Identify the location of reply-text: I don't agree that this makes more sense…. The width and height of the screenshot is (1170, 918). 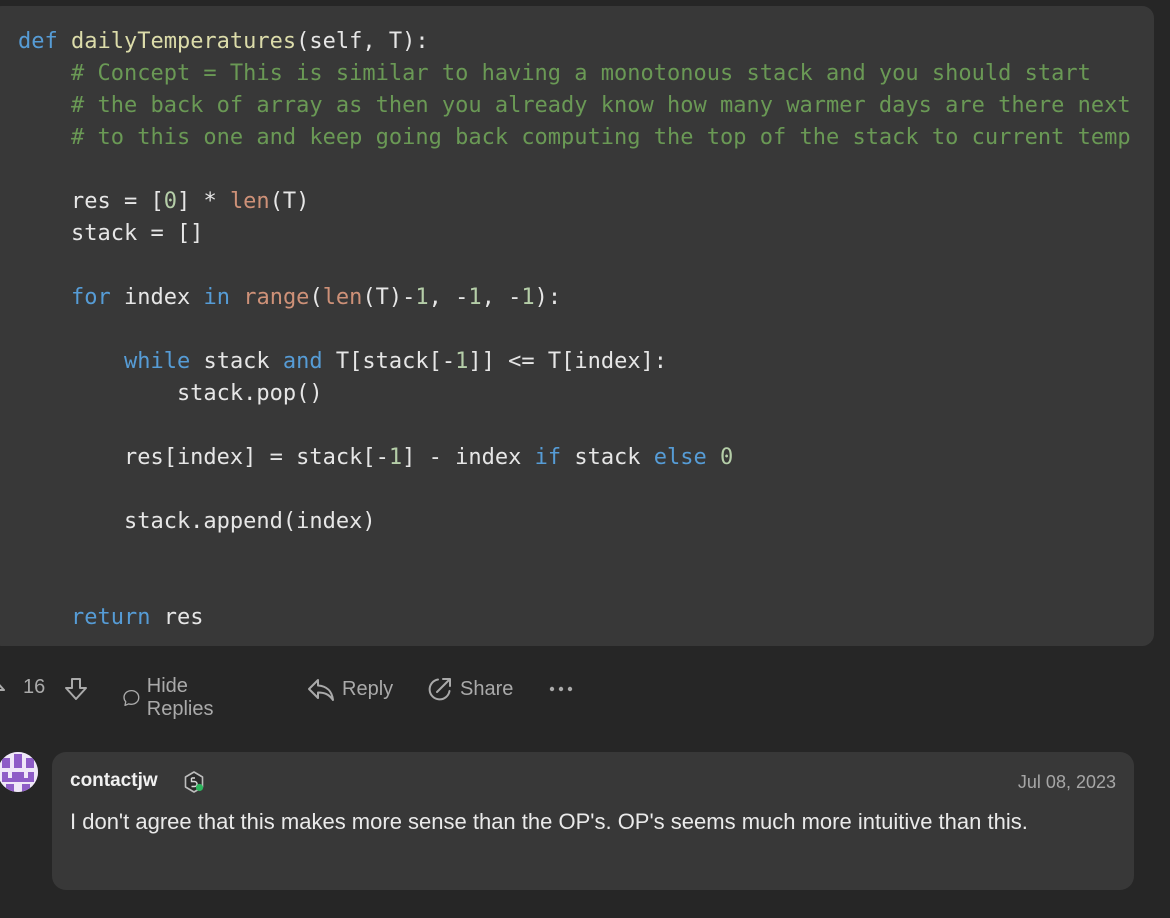
(549, 821).